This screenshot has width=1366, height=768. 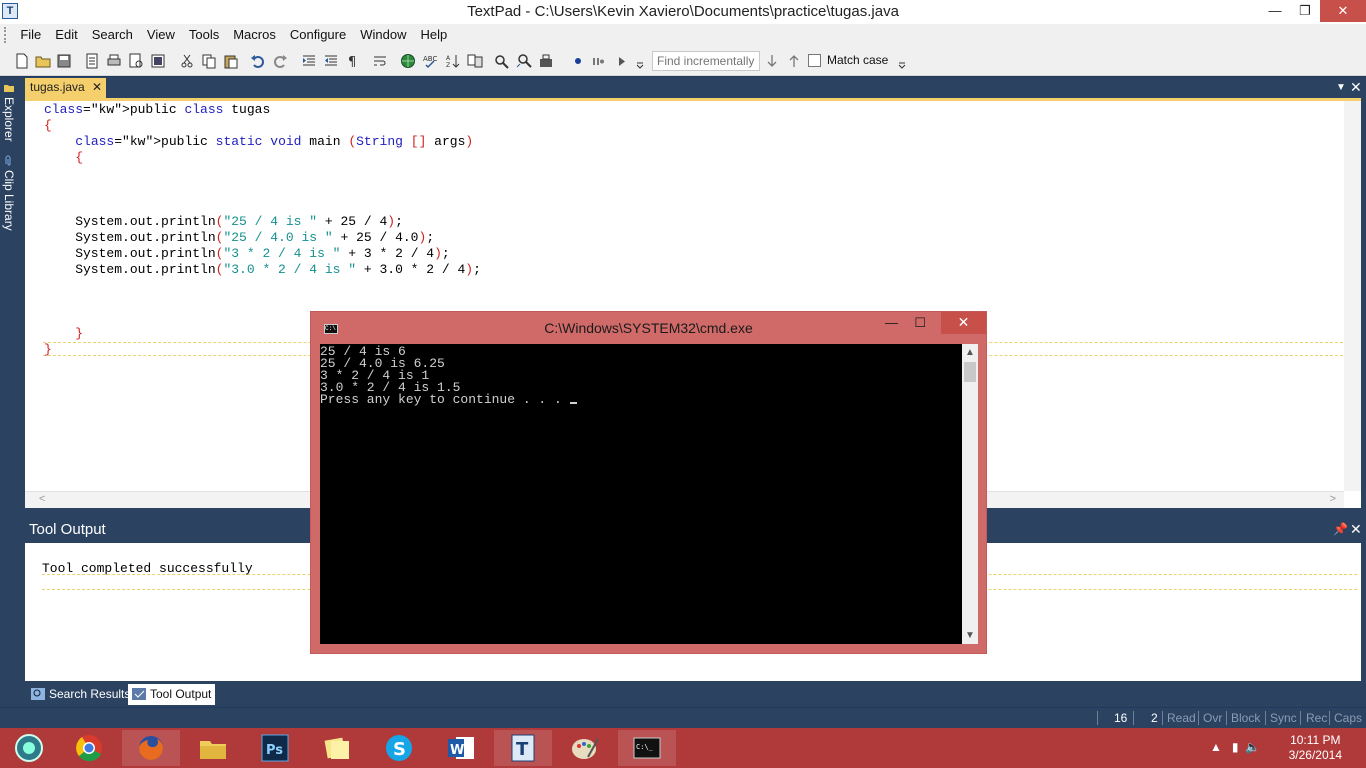 I want to click on spell-check-icon: ABC, so click(x=430, y=61).